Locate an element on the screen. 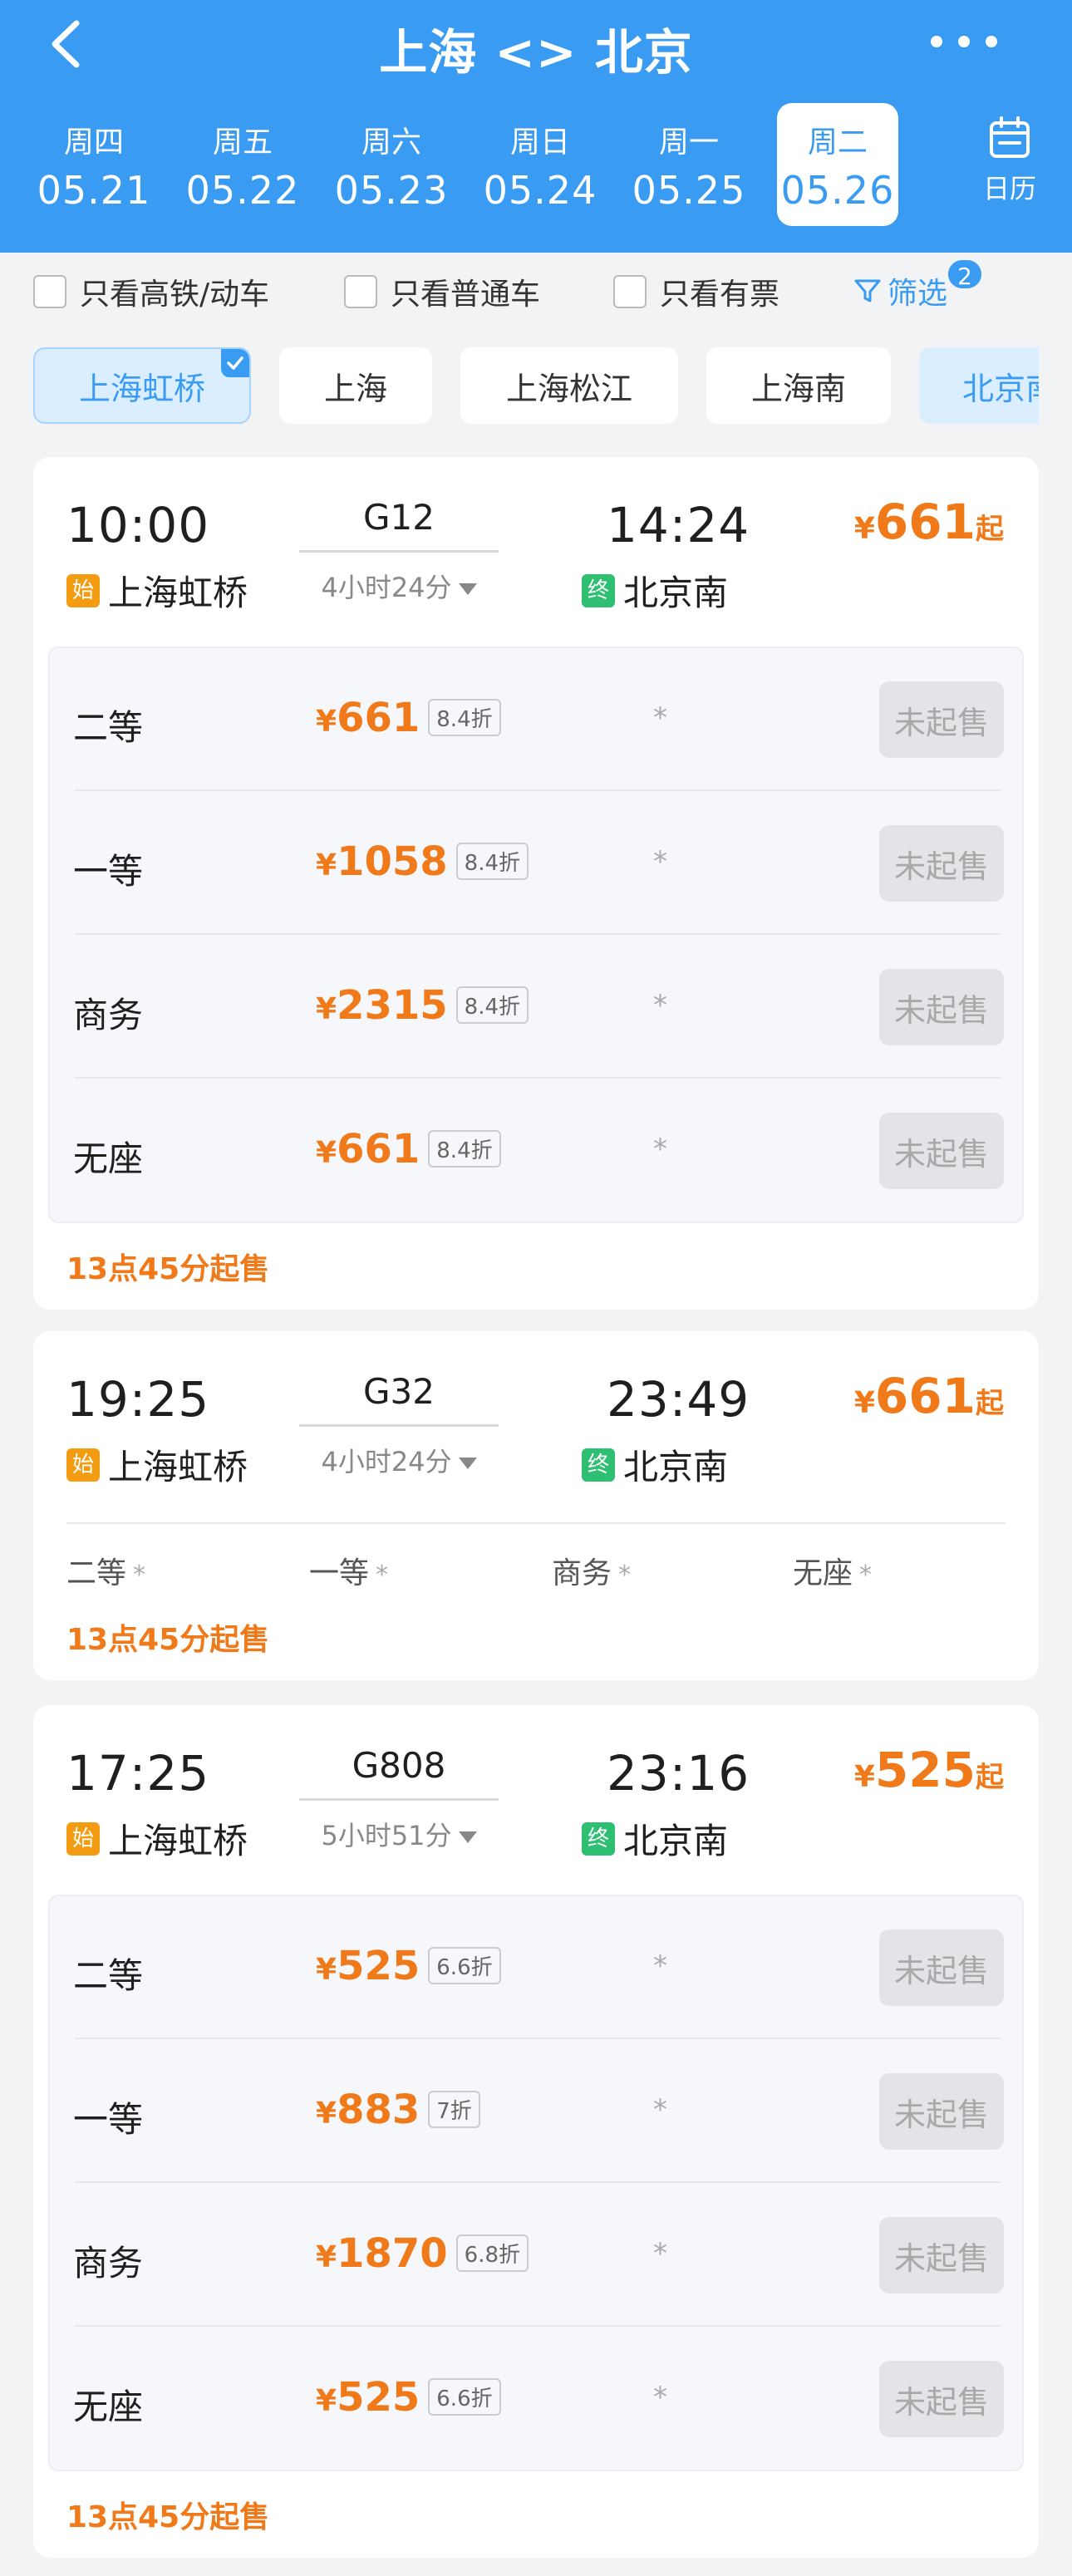  station-chip: 上海松江 is located at coordinates (569, 385).